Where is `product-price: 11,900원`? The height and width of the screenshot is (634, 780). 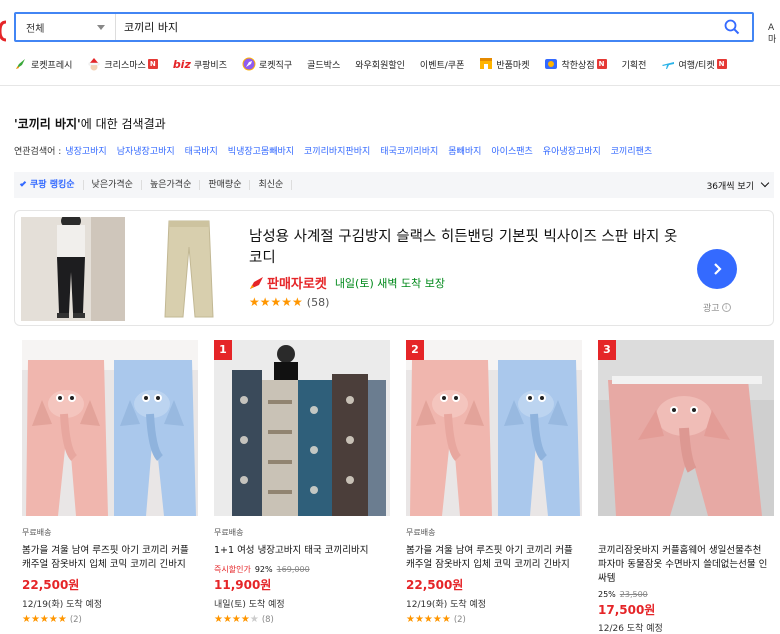 product-price: 11,900원 is located at coordinates (243, 585).